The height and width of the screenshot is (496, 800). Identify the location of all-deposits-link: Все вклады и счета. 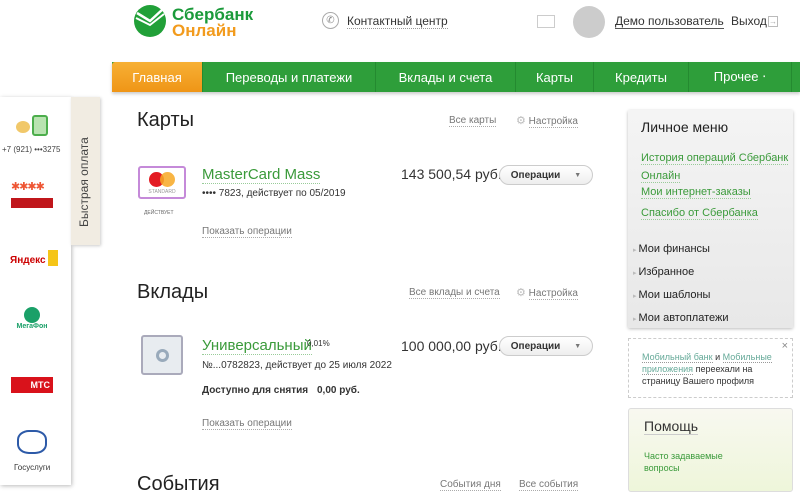
(454, 293).